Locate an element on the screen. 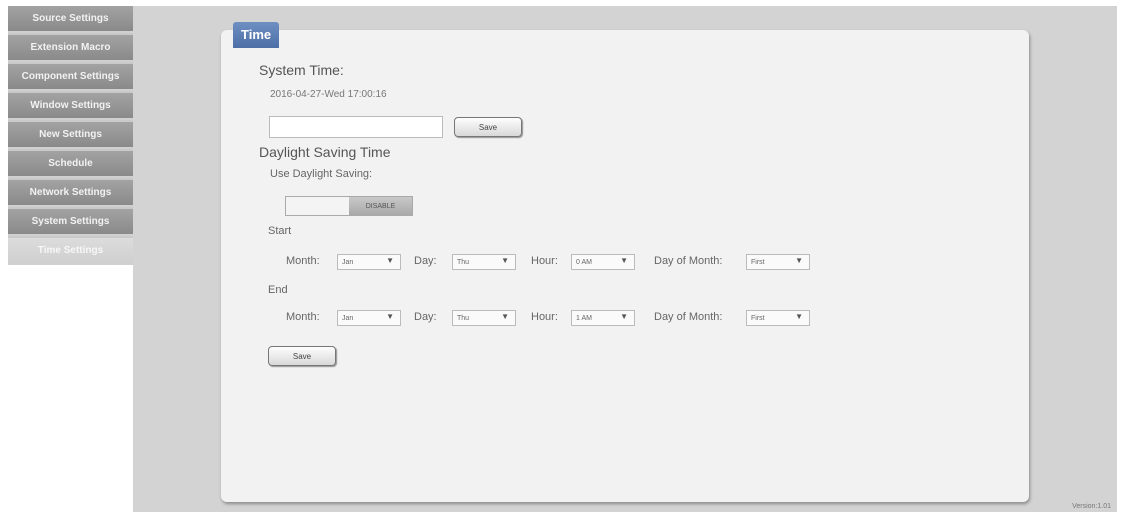 The width and height of the screenshot is (1123, 512). dst-toggle-off-side is located at coordinates (317, 206).